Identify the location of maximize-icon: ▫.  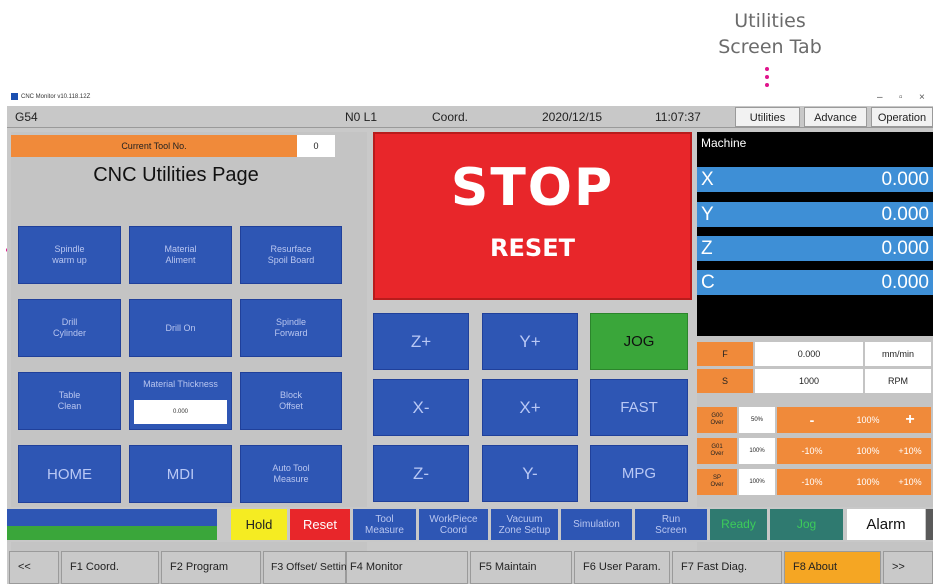
(901, 98).